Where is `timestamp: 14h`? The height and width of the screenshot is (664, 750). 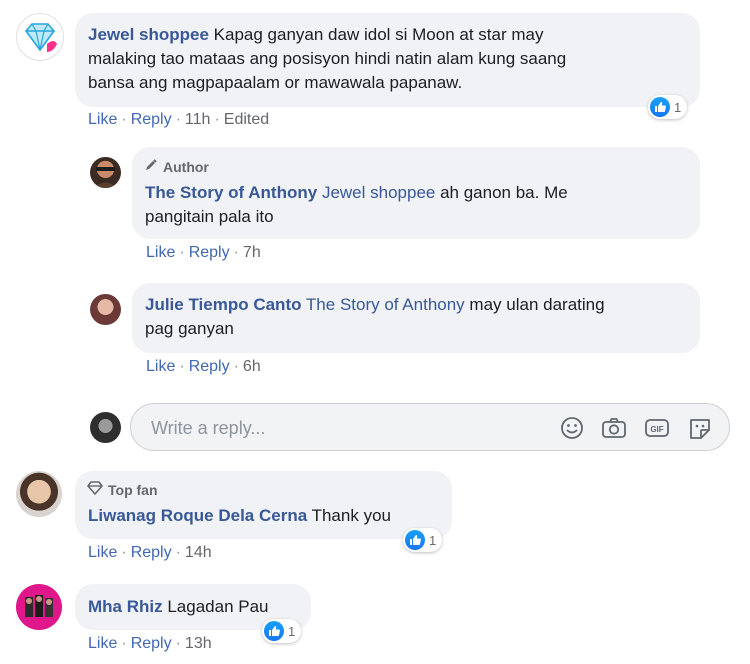
timestamp: 14h is located at coordinates (198, 552).